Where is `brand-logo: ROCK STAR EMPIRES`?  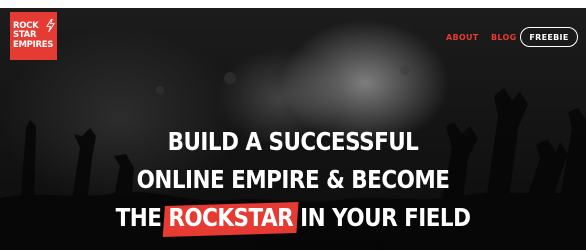 brand-logo: ROCK STAR EMPIRES is located at coordinates (33, 36).